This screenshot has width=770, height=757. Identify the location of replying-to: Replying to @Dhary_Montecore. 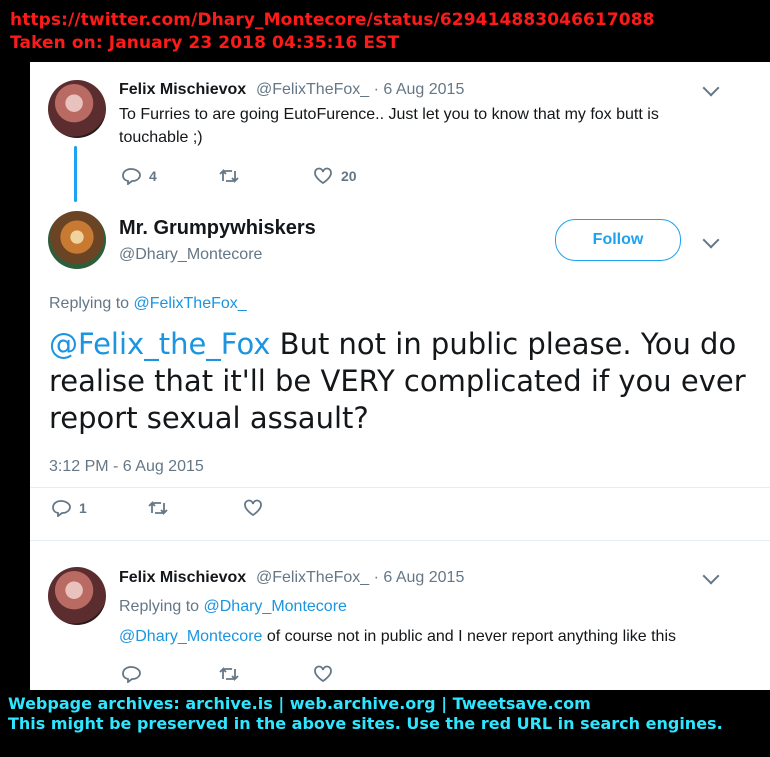
(233, 607).